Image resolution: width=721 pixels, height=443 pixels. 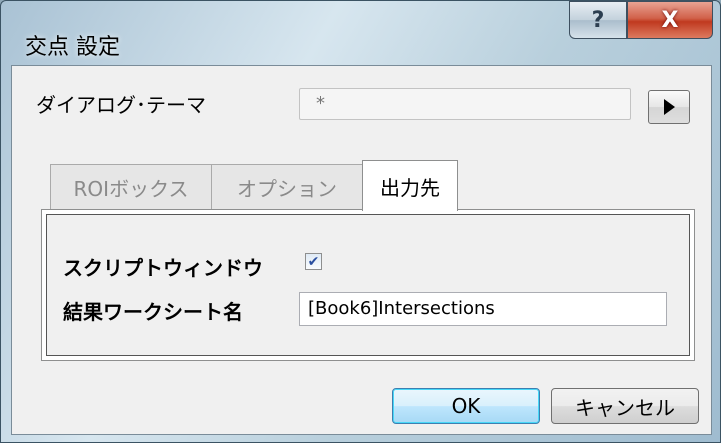 What do you see at coordinates (72, 47) in the screenshot?
I see `window-title: 交点 設定` at bounding box center [72, 47].